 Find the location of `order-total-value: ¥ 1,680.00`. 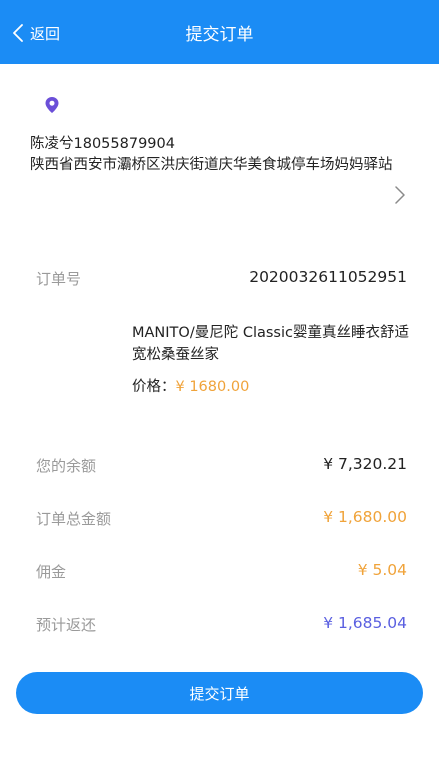

order-total-value: ¥ 1,680.00 is located at coordinates (365, 517).